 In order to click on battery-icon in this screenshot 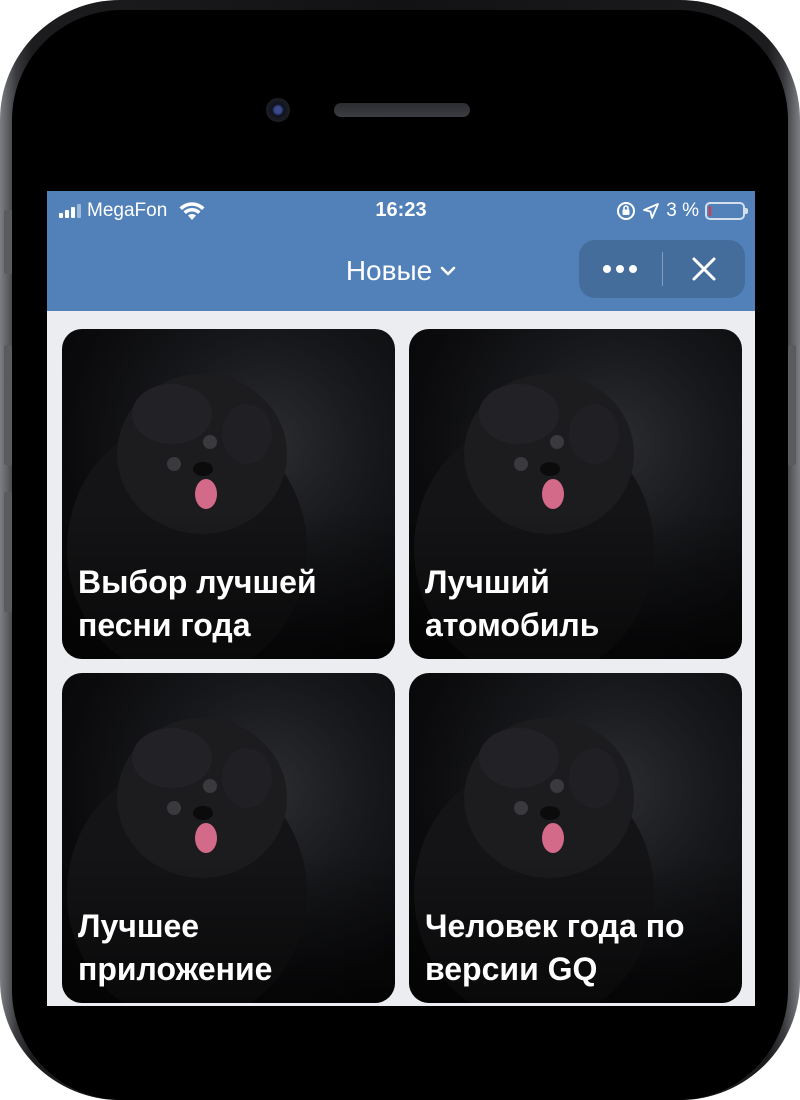, I will do `click(726, 211)`.